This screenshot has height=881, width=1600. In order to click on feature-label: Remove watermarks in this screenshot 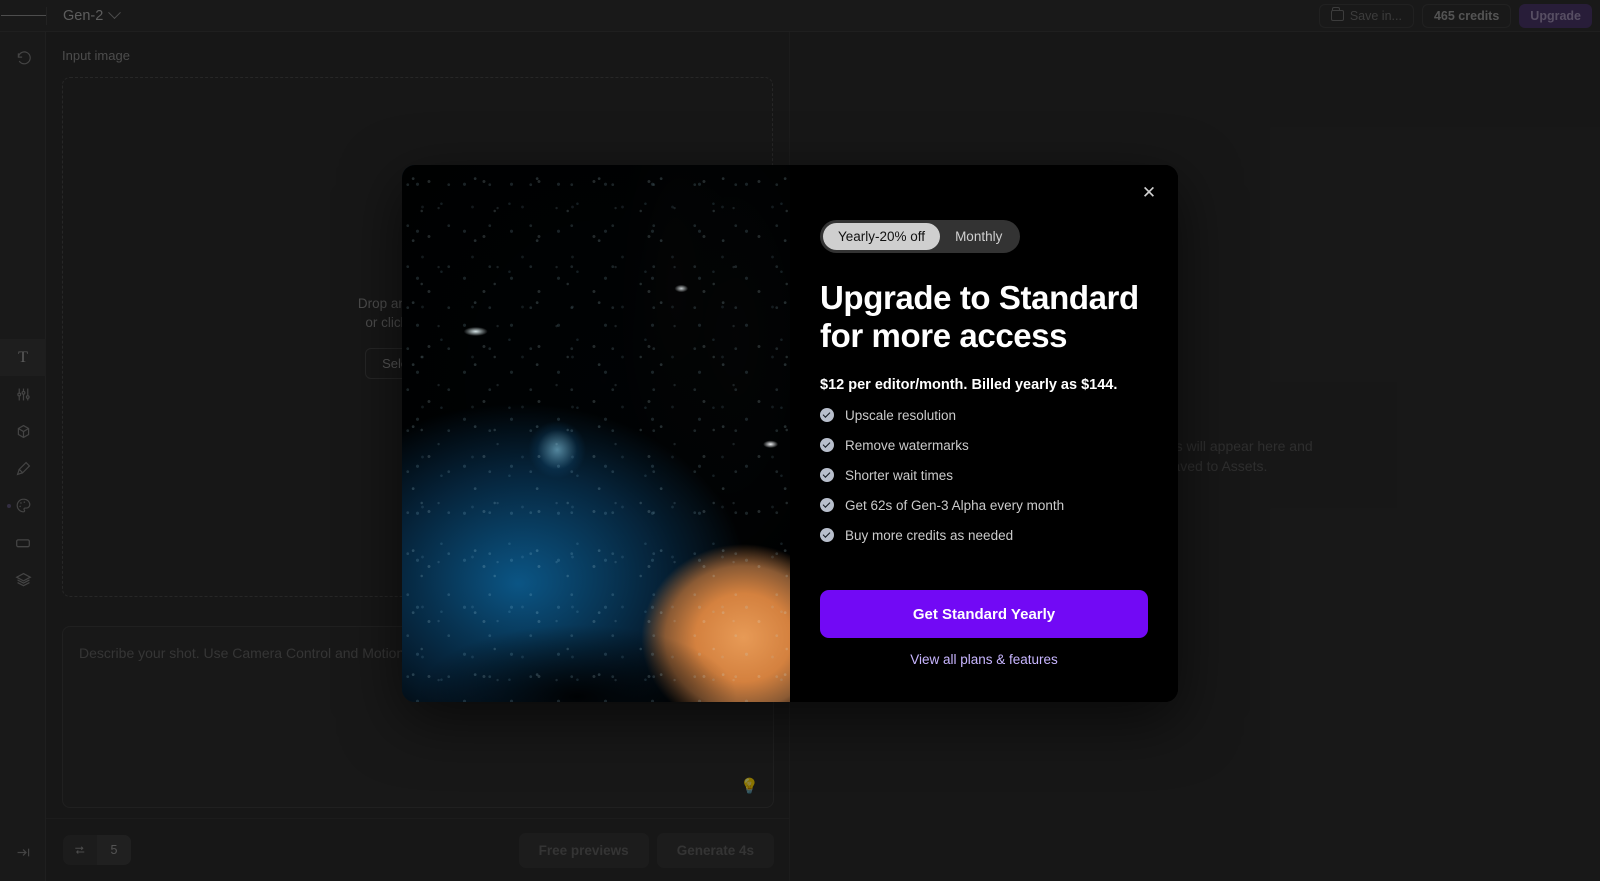, I will do `click(907, 445)`.